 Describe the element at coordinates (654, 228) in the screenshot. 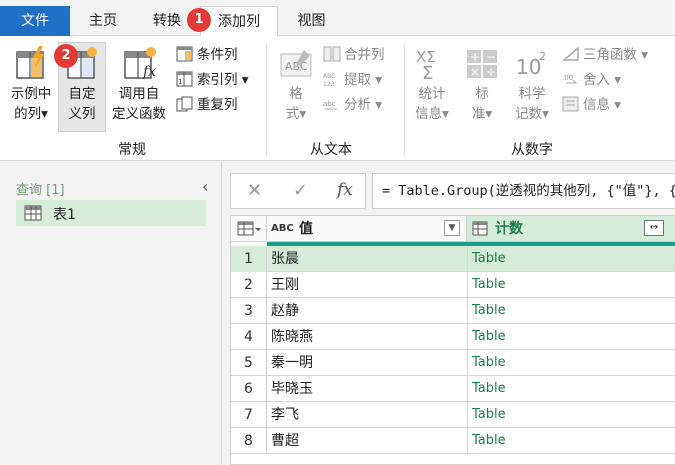

I see `expand-column-icon: ↔` at that location.